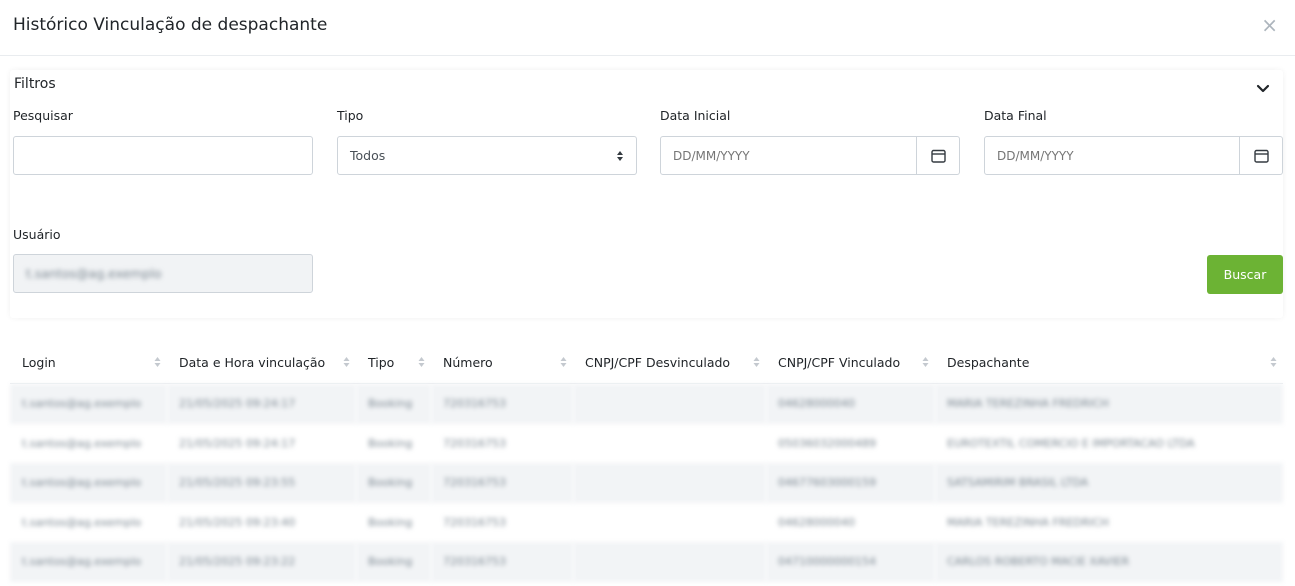 Image resolution: width=1295 pixels, height=586 pixels. What do you see at coordinates (393, 363) in the screenshot?
I see `column-header-tipo: Tipo` at bounding box center [393, 363].